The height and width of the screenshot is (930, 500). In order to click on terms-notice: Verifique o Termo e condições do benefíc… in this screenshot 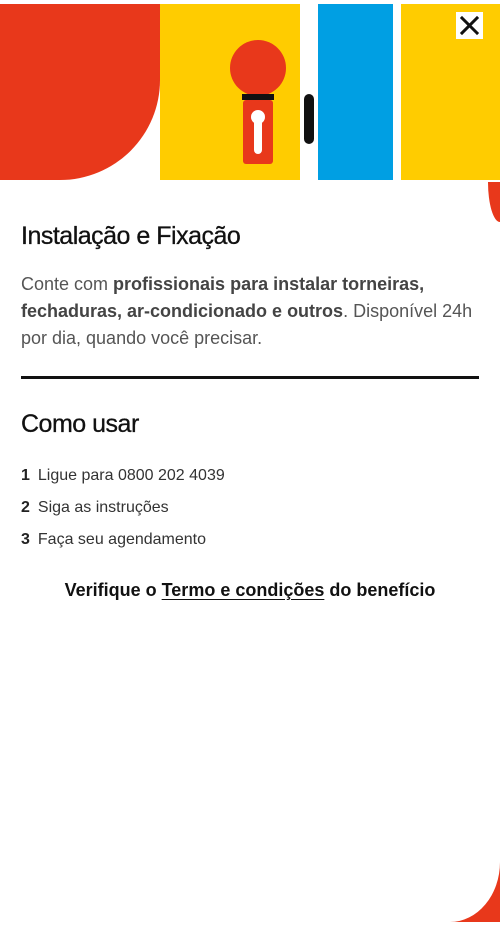, I will do `click(250, 590)`.